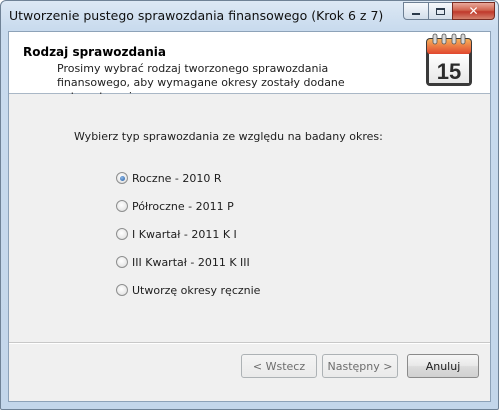 The image size is (499, 410). I want to click on option-i-kwartal: I Kwartał - 2011 K I, so click(176, 234).